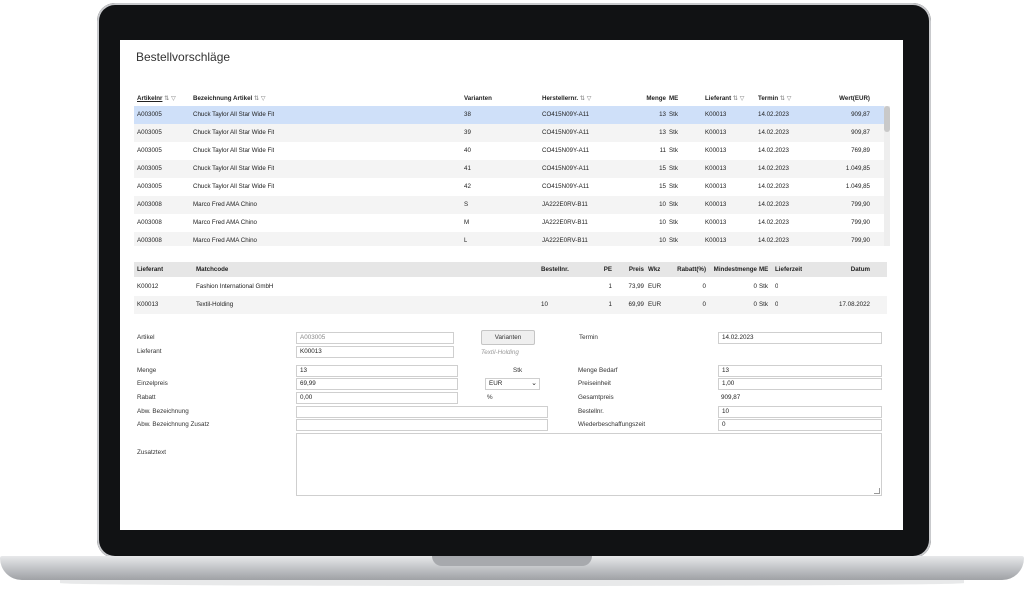 This screenshot has height=593, width=1024. Describe the element at coordinates (235, 286) in the screenshot. I see `cell-matchcode: Fashion International GmbH` at that location.